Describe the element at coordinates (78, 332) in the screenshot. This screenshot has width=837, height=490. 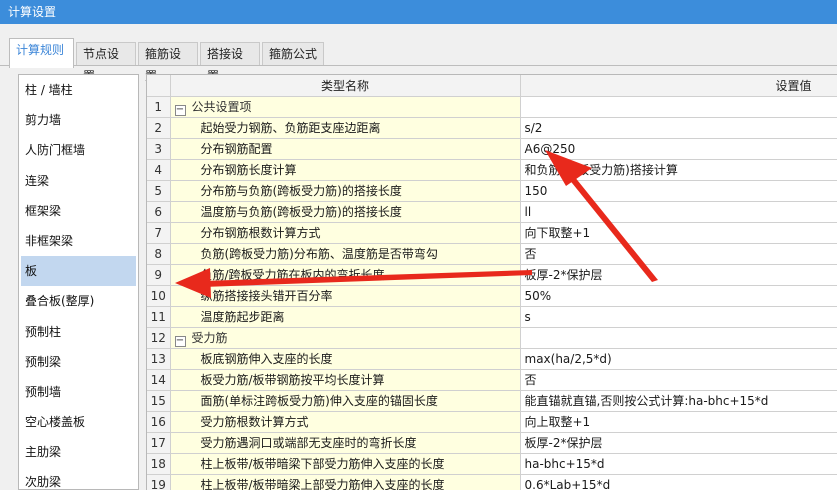
I see `sidebar-item-precast-column: 预制柱` at that location.